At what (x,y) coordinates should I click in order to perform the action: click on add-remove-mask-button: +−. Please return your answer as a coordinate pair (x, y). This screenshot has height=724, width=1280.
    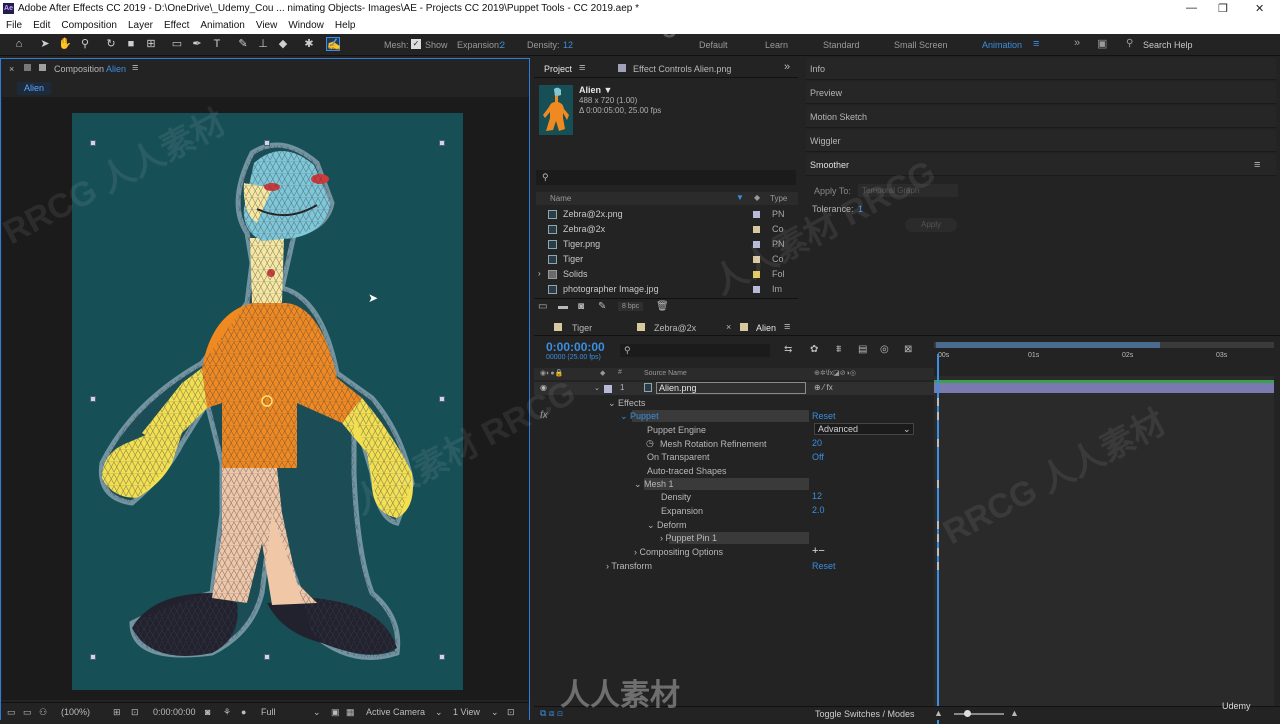
    Looking at the image, I should click on (818, 551).